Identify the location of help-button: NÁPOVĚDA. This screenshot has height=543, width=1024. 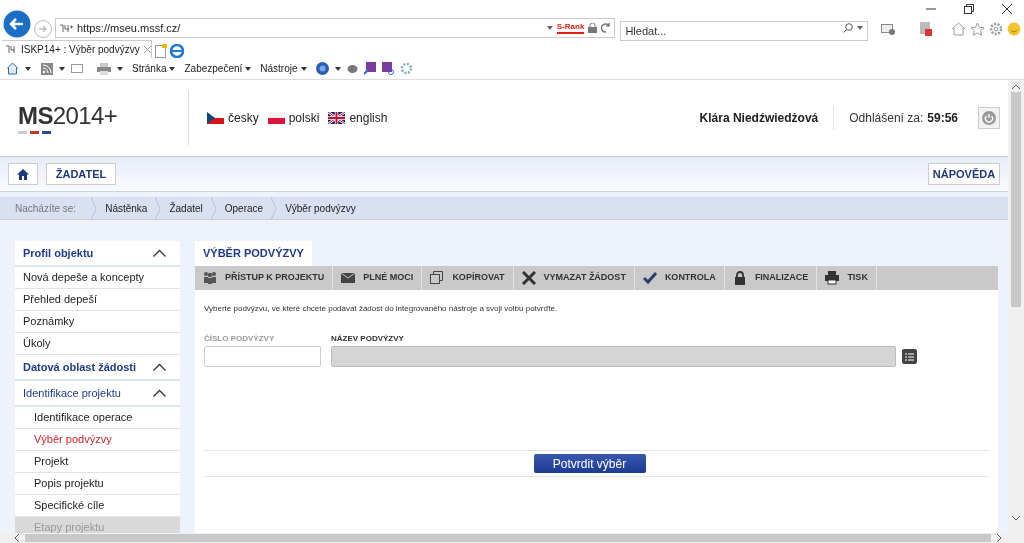
(964, 174).